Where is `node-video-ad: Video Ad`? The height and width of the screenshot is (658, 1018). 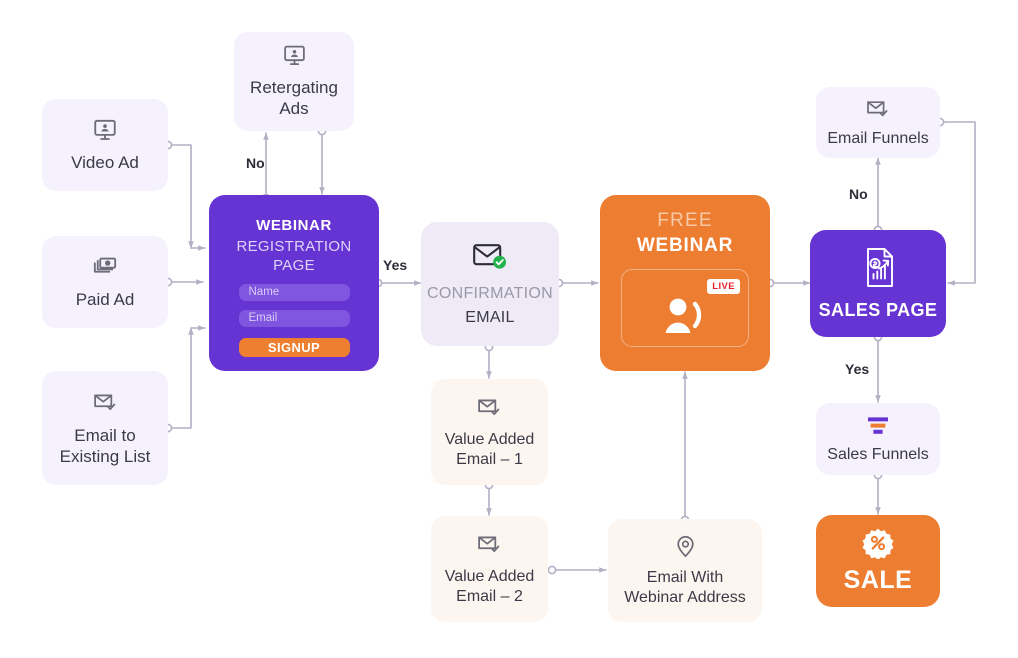
node-video-ad: Video Ad is located at coordinates (105, 145).